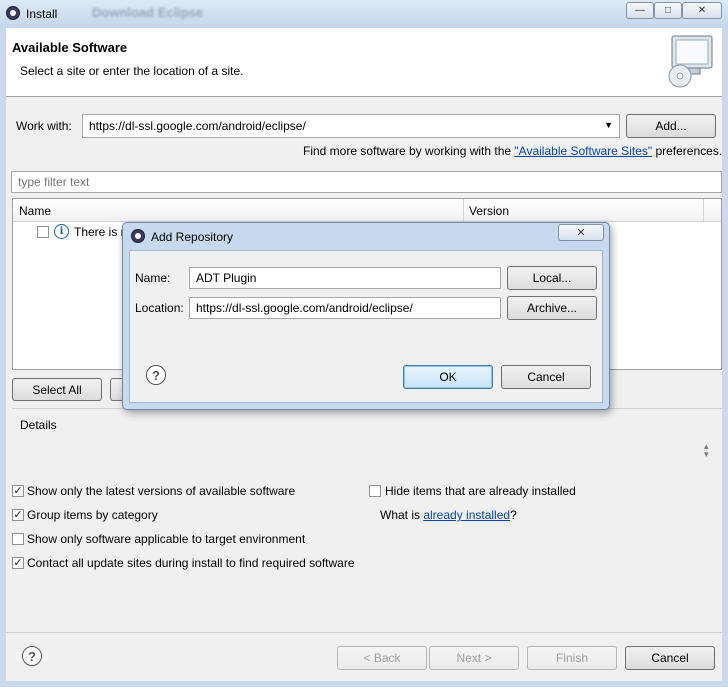 This screenshot has width=728, height=687. I want to click on name-label: Name:, so click(153, 278).